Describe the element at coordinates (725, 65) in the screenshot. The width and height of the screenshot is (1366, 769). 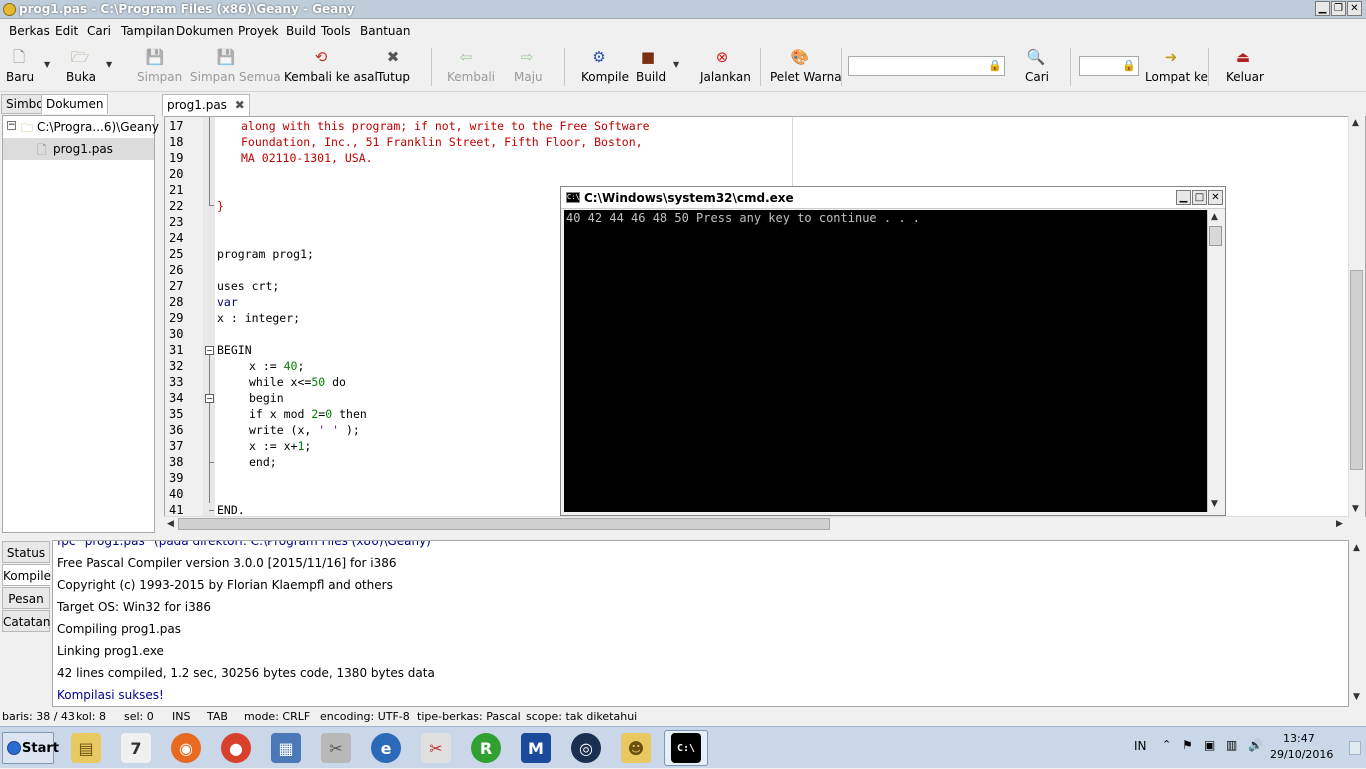
I see `run-button: ⊗ Jalankan` at that location.